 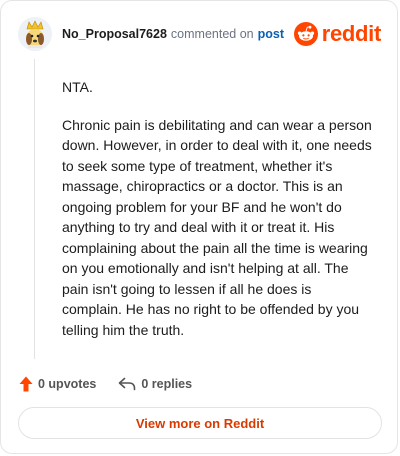 What do you see at coordinates (34, 209) in the screenshot?
I see `thread-line` at bounding box center [34, 209].